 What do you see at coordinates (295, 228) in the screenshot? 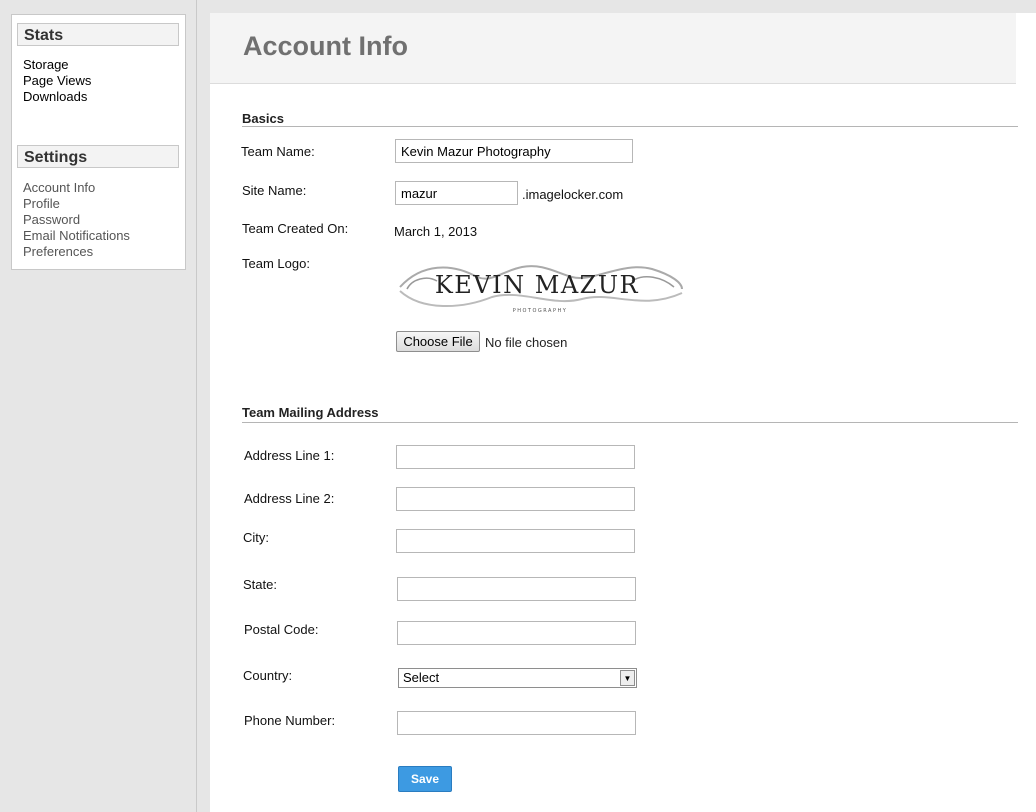
I see `team-created-label: Team Created On:` at bounding box center [295, 228].